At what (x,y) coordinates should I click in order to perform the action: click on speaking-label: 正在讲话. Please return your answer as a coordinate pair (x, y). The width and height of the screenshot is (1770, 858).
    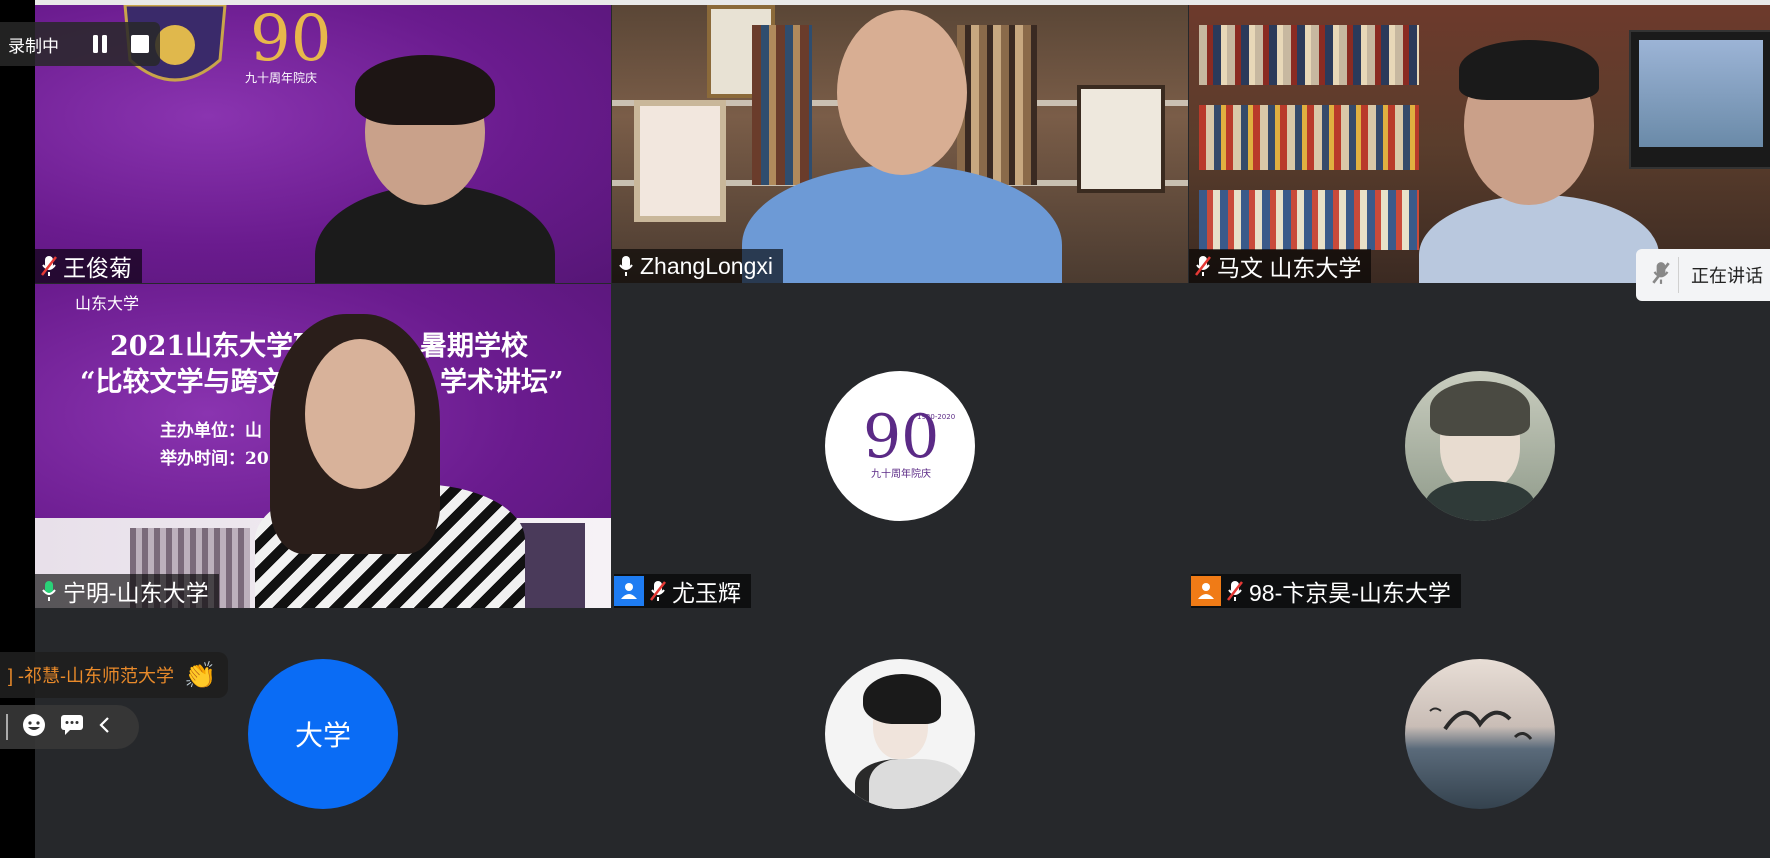
    Looking at the image, I should click on (1727, 276).